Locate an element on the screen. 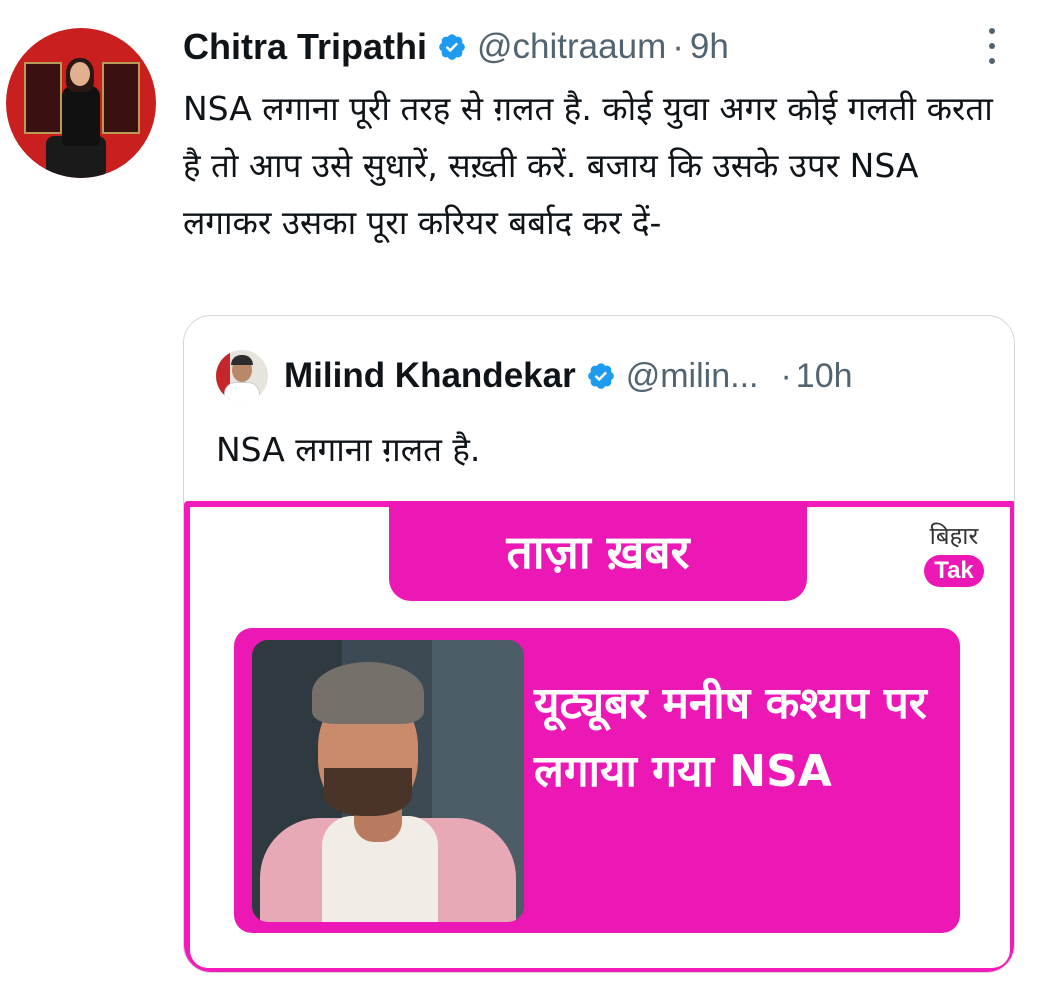 The image size is (1048, 993). logo-bottom-text: Tak is located at coordinates (954, 571).